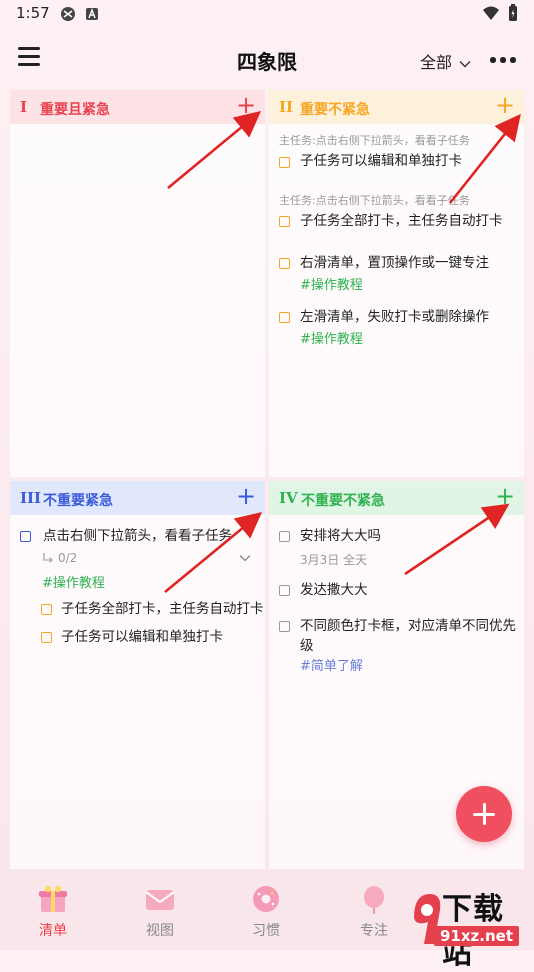 Image resolution: width=534 pixels, height=972 pixels. I want to click on nav-label: 清单, so click(53, 931).